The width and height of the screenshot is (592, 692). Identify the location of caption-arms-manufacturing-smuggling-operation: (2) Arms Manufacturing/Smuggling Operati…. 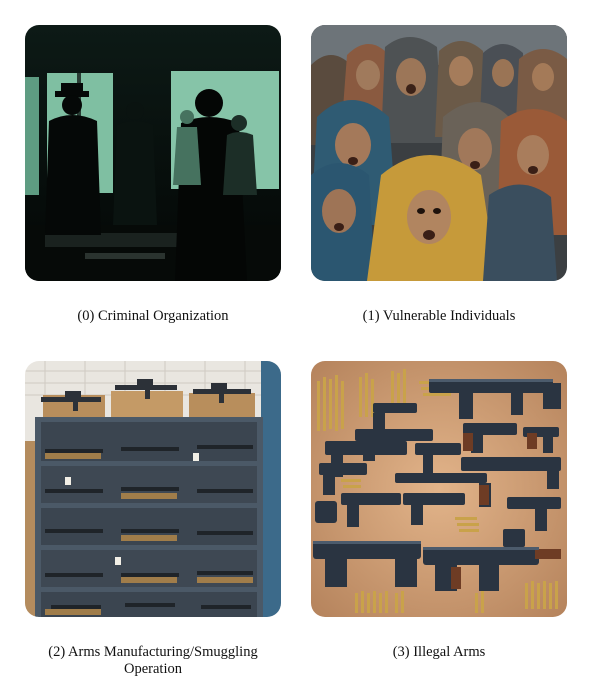
(153, 660).